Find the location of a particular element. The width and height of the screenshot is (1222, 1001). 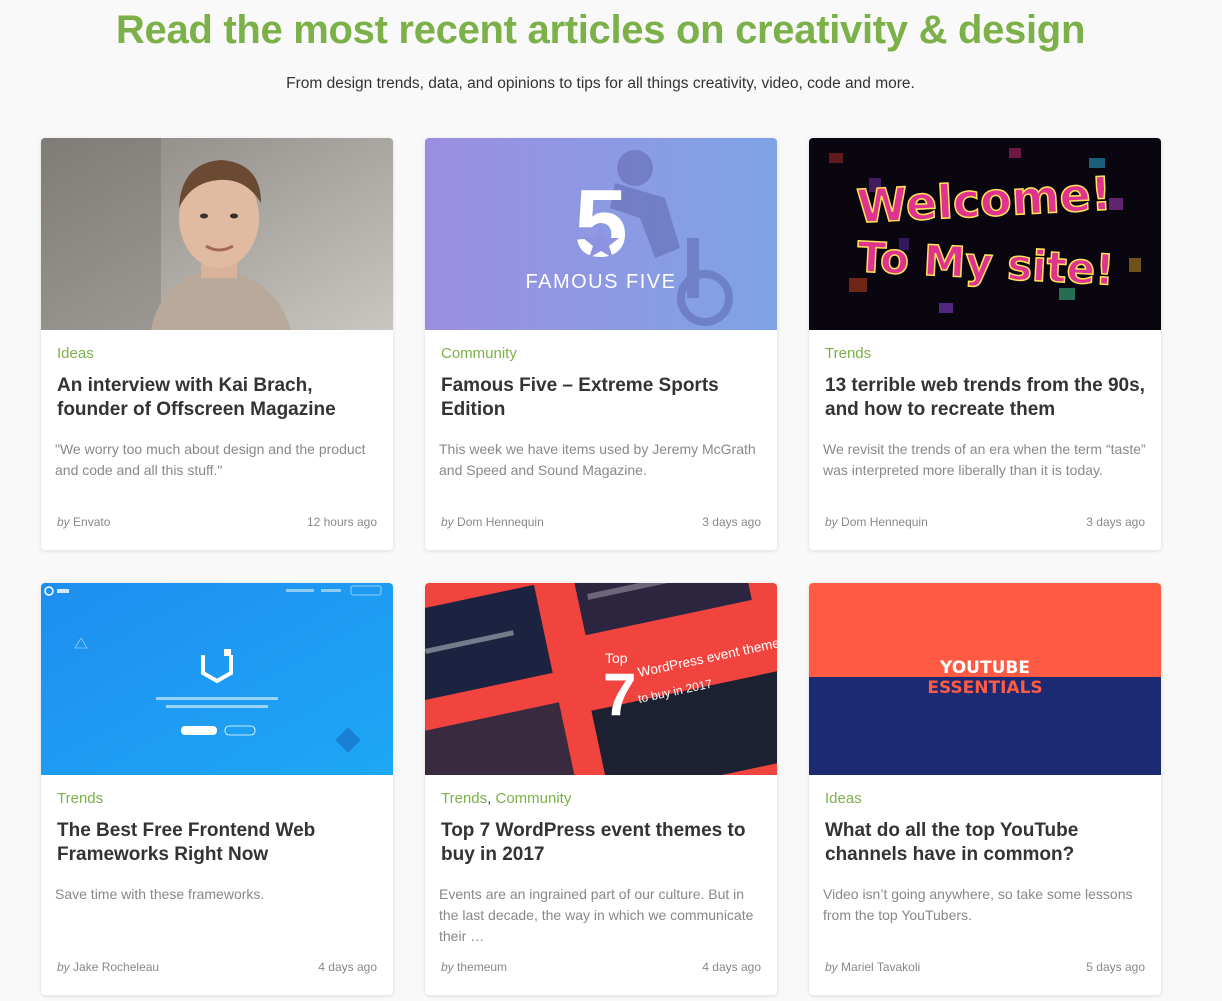

article-excerpt: Save time with these frameworks. is located at coordinates (160, 894).